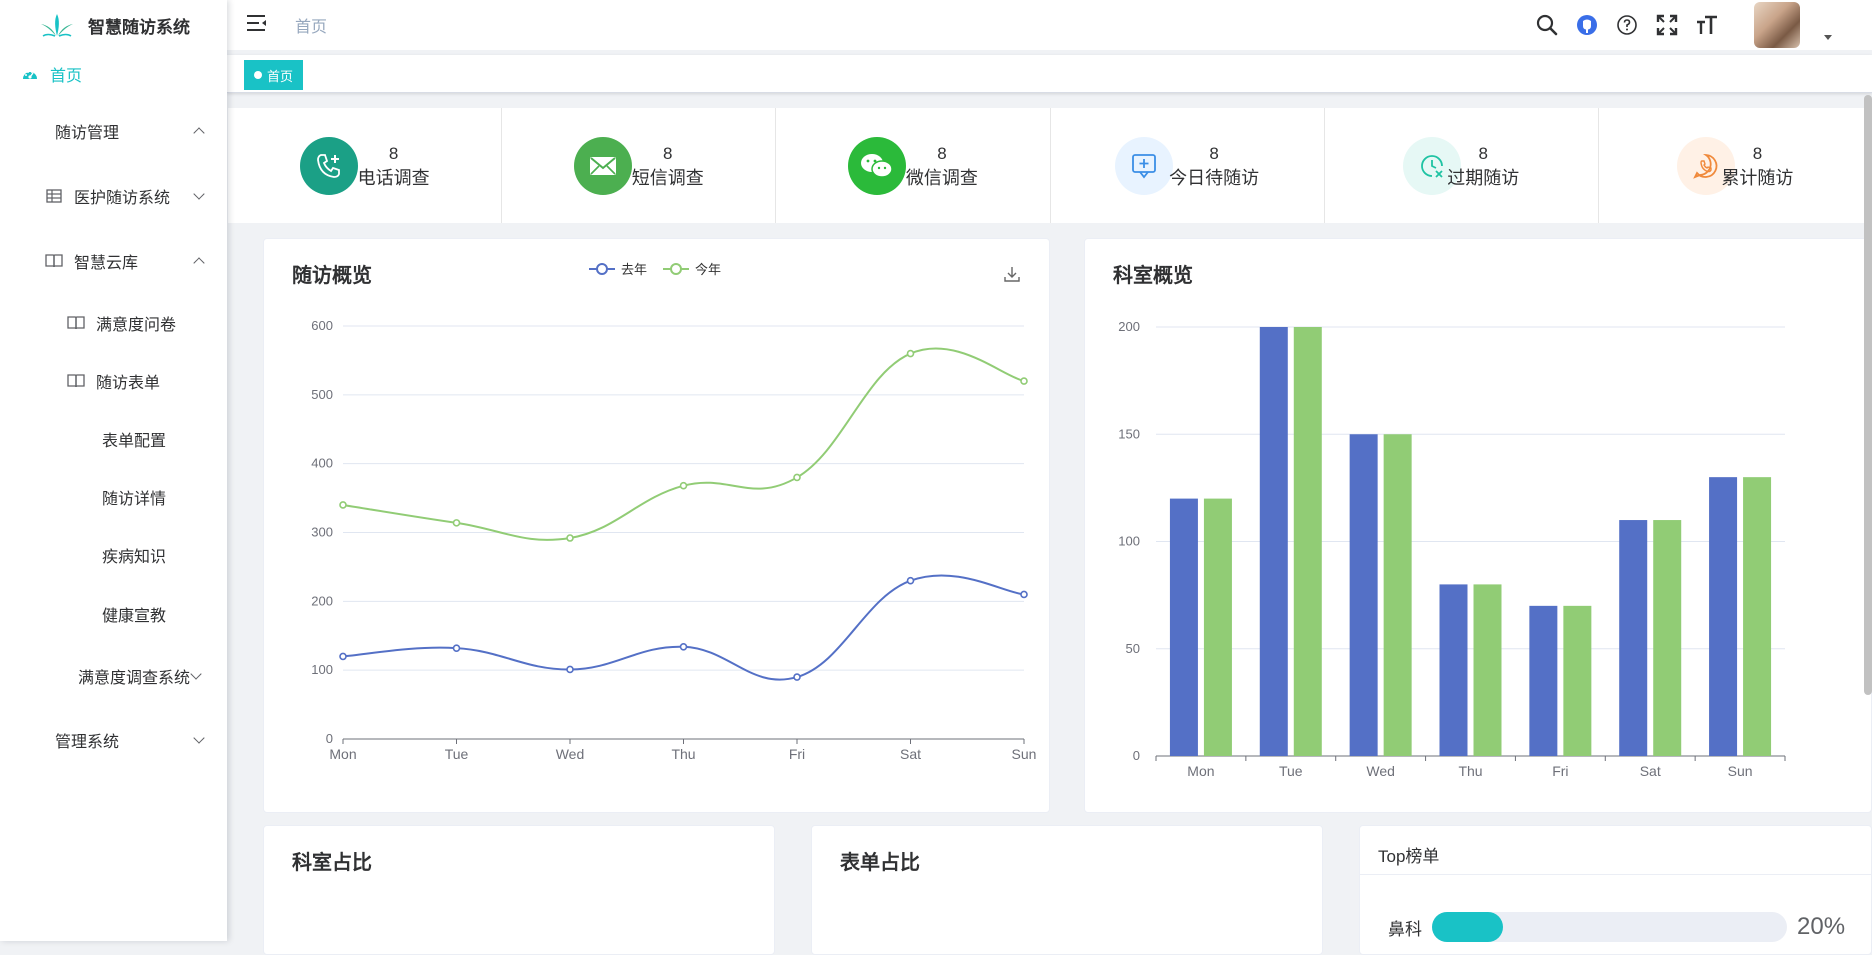 The image size is (1872, 955). I want to click on stat-item: 8 累计随访, so click(1735, 165).